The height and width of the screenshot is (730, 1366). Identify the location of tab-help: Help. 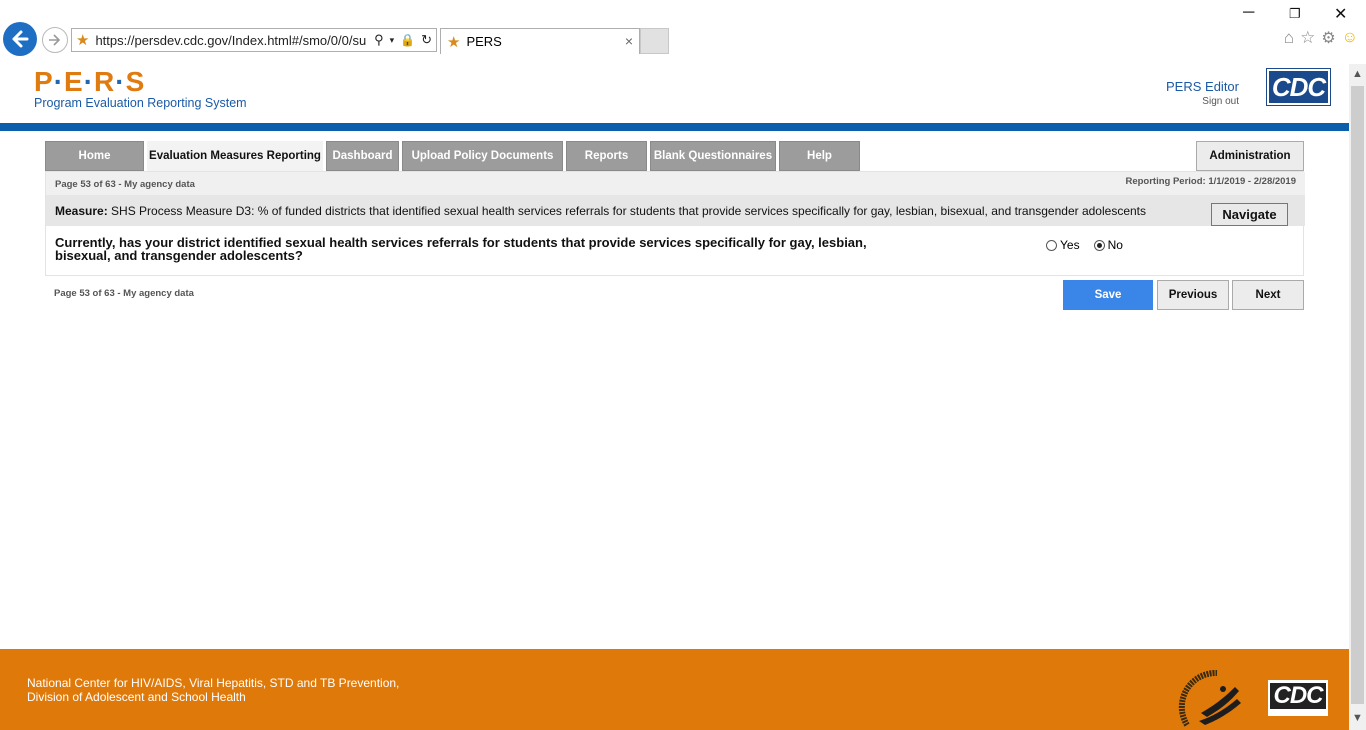
(819, 156).